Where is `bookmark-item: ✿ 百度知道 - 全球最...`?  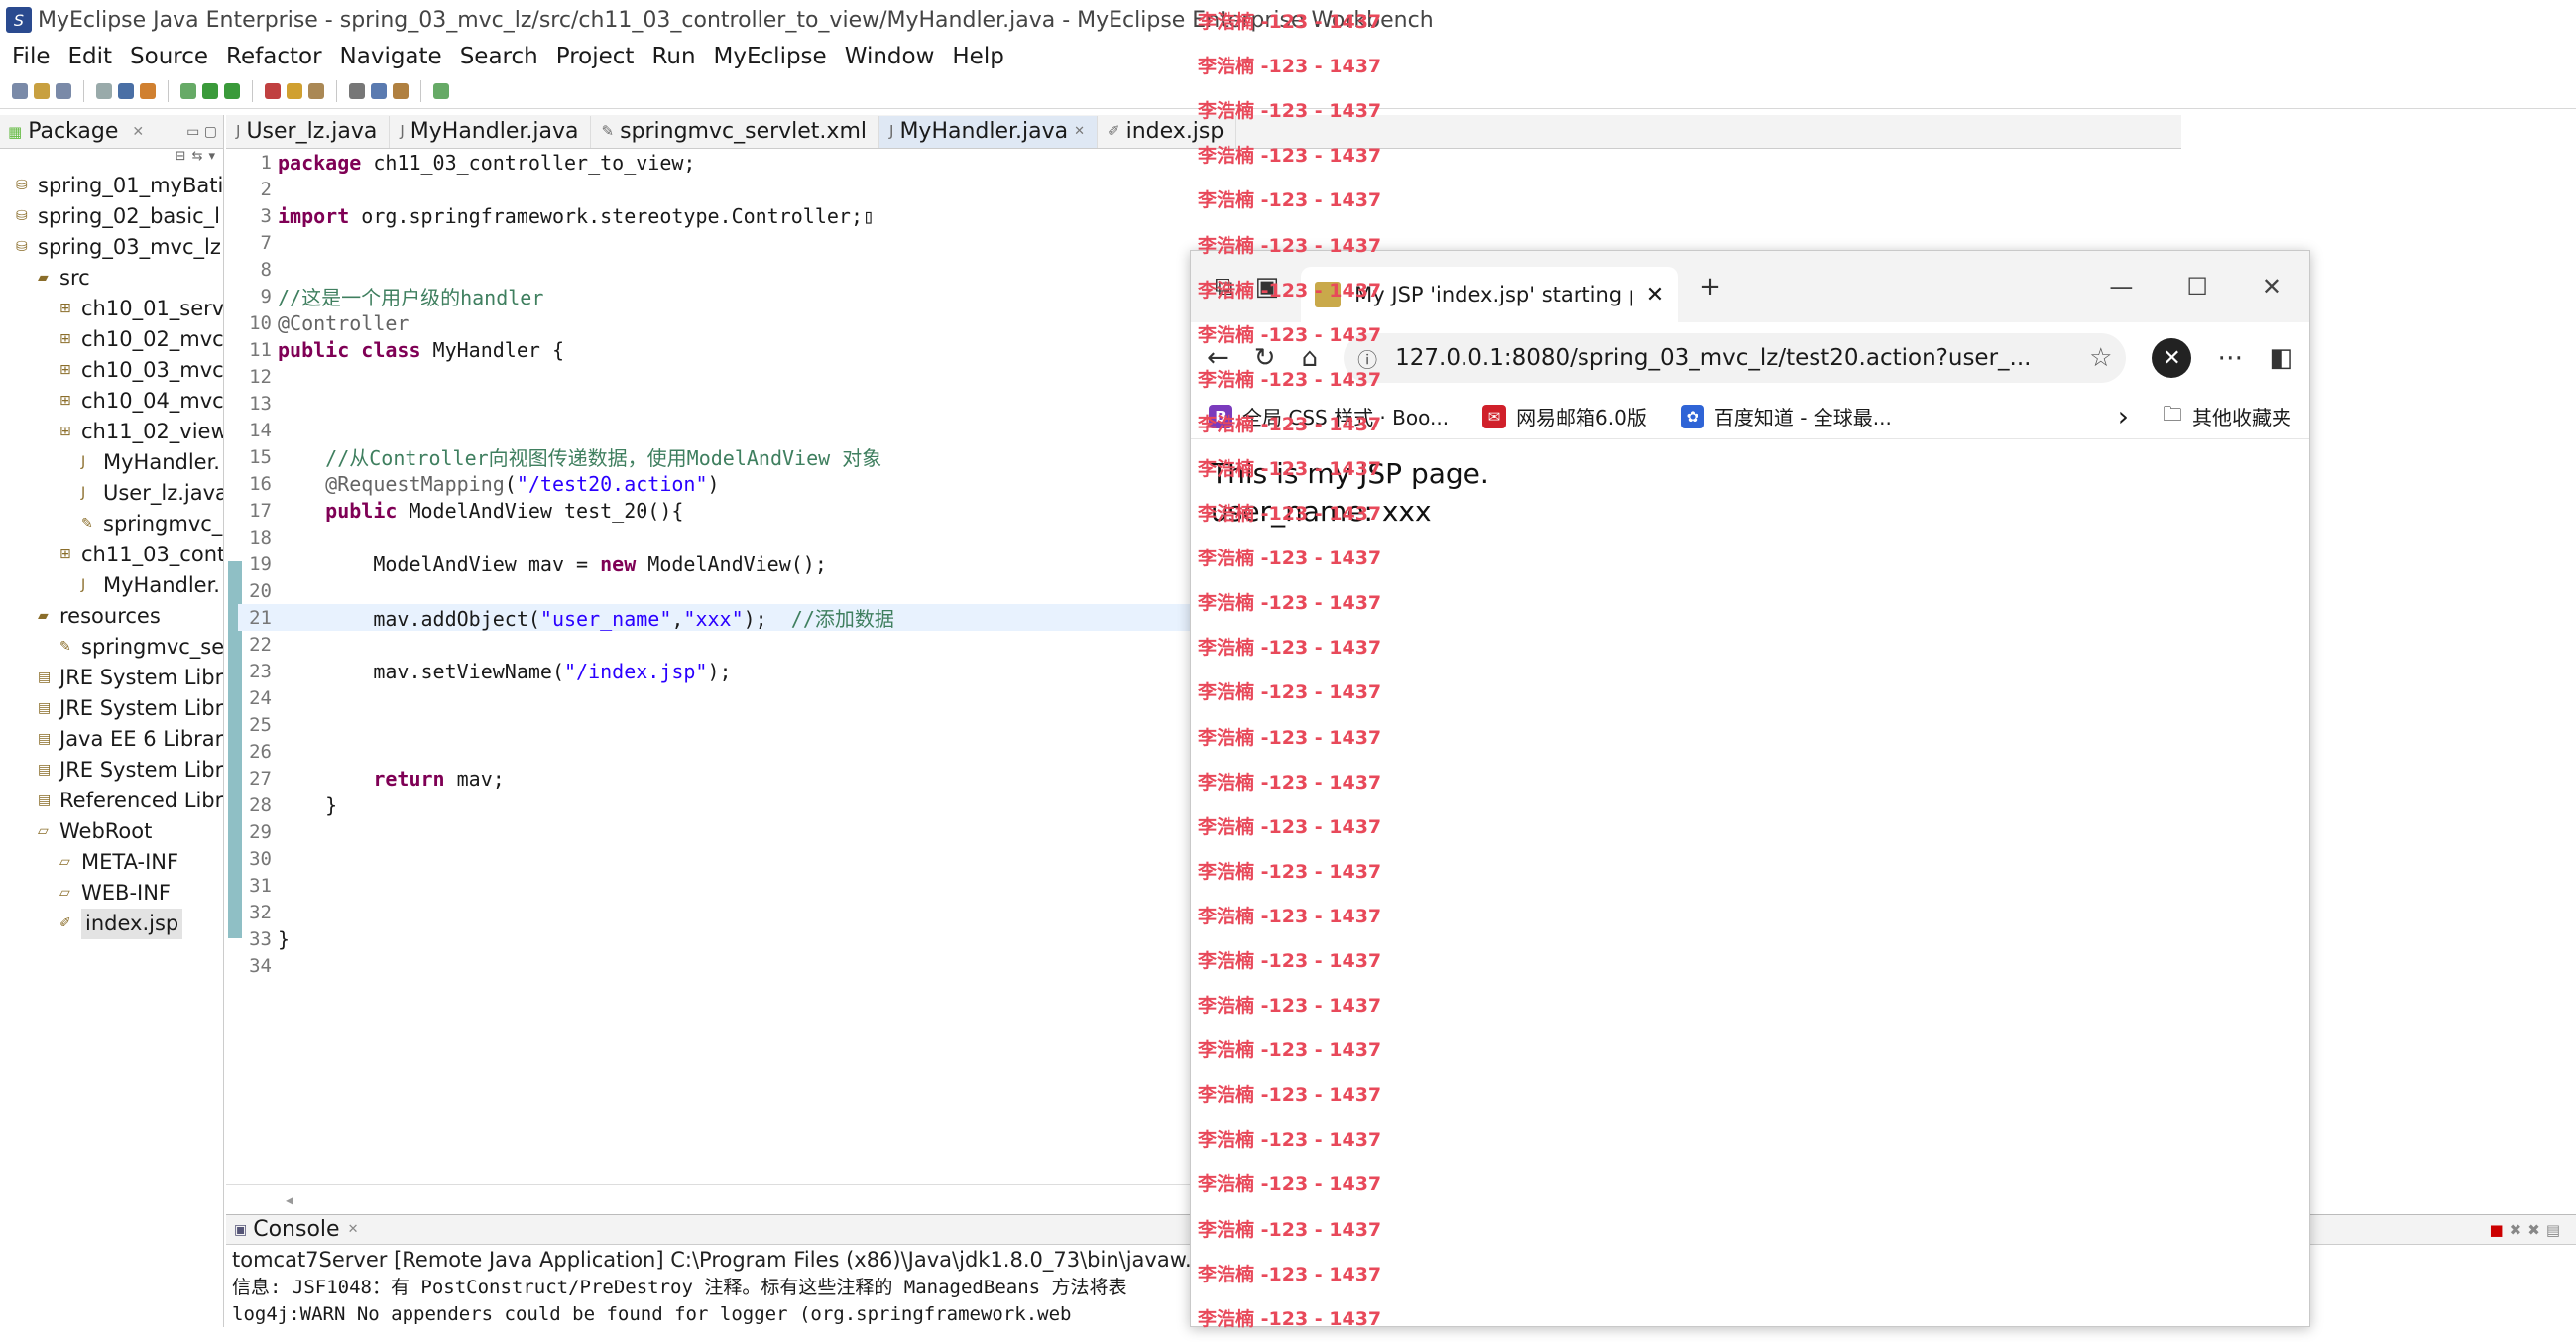 bookmark-item: ✿ 百度知道 - 全球最... is located at coordinates (1786, 416).